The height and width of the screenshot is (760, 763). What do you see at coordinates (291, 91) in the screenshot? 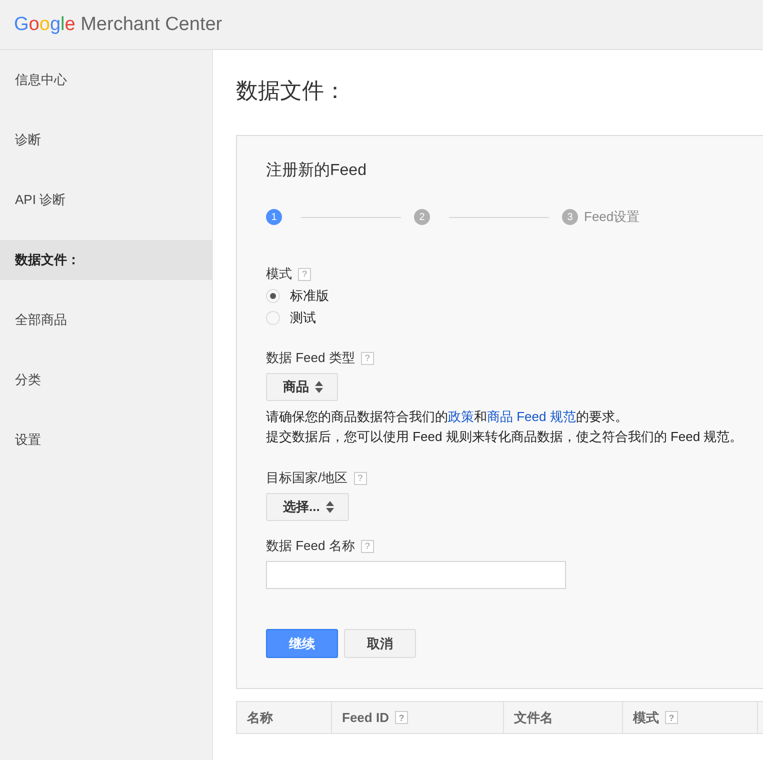
I see `page-title: 数据文件：` at bounding box center [291, 91].